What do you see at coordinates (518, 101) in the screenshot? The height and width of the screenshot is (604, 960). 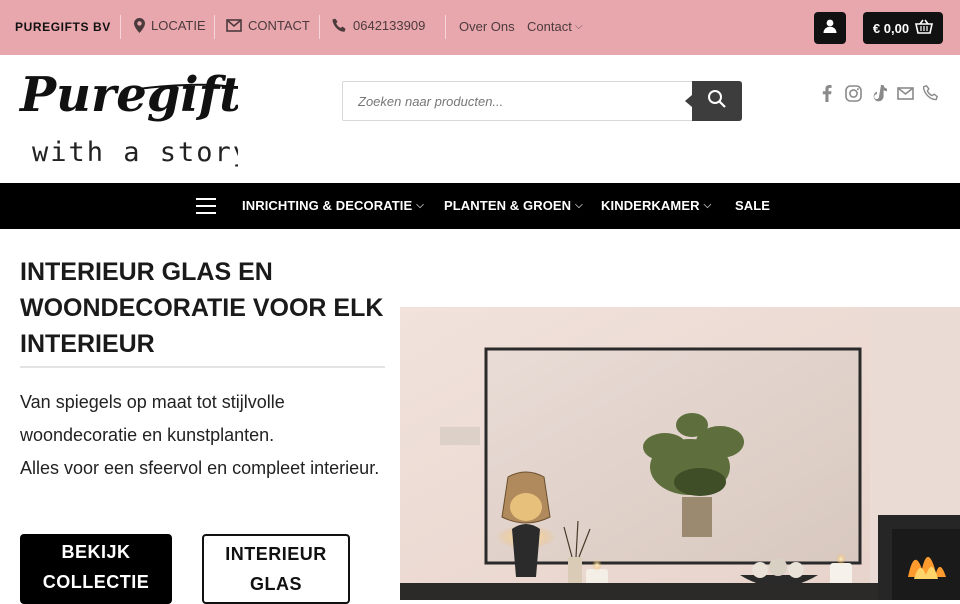 I see `search-input` at bounding box center [518, 101].